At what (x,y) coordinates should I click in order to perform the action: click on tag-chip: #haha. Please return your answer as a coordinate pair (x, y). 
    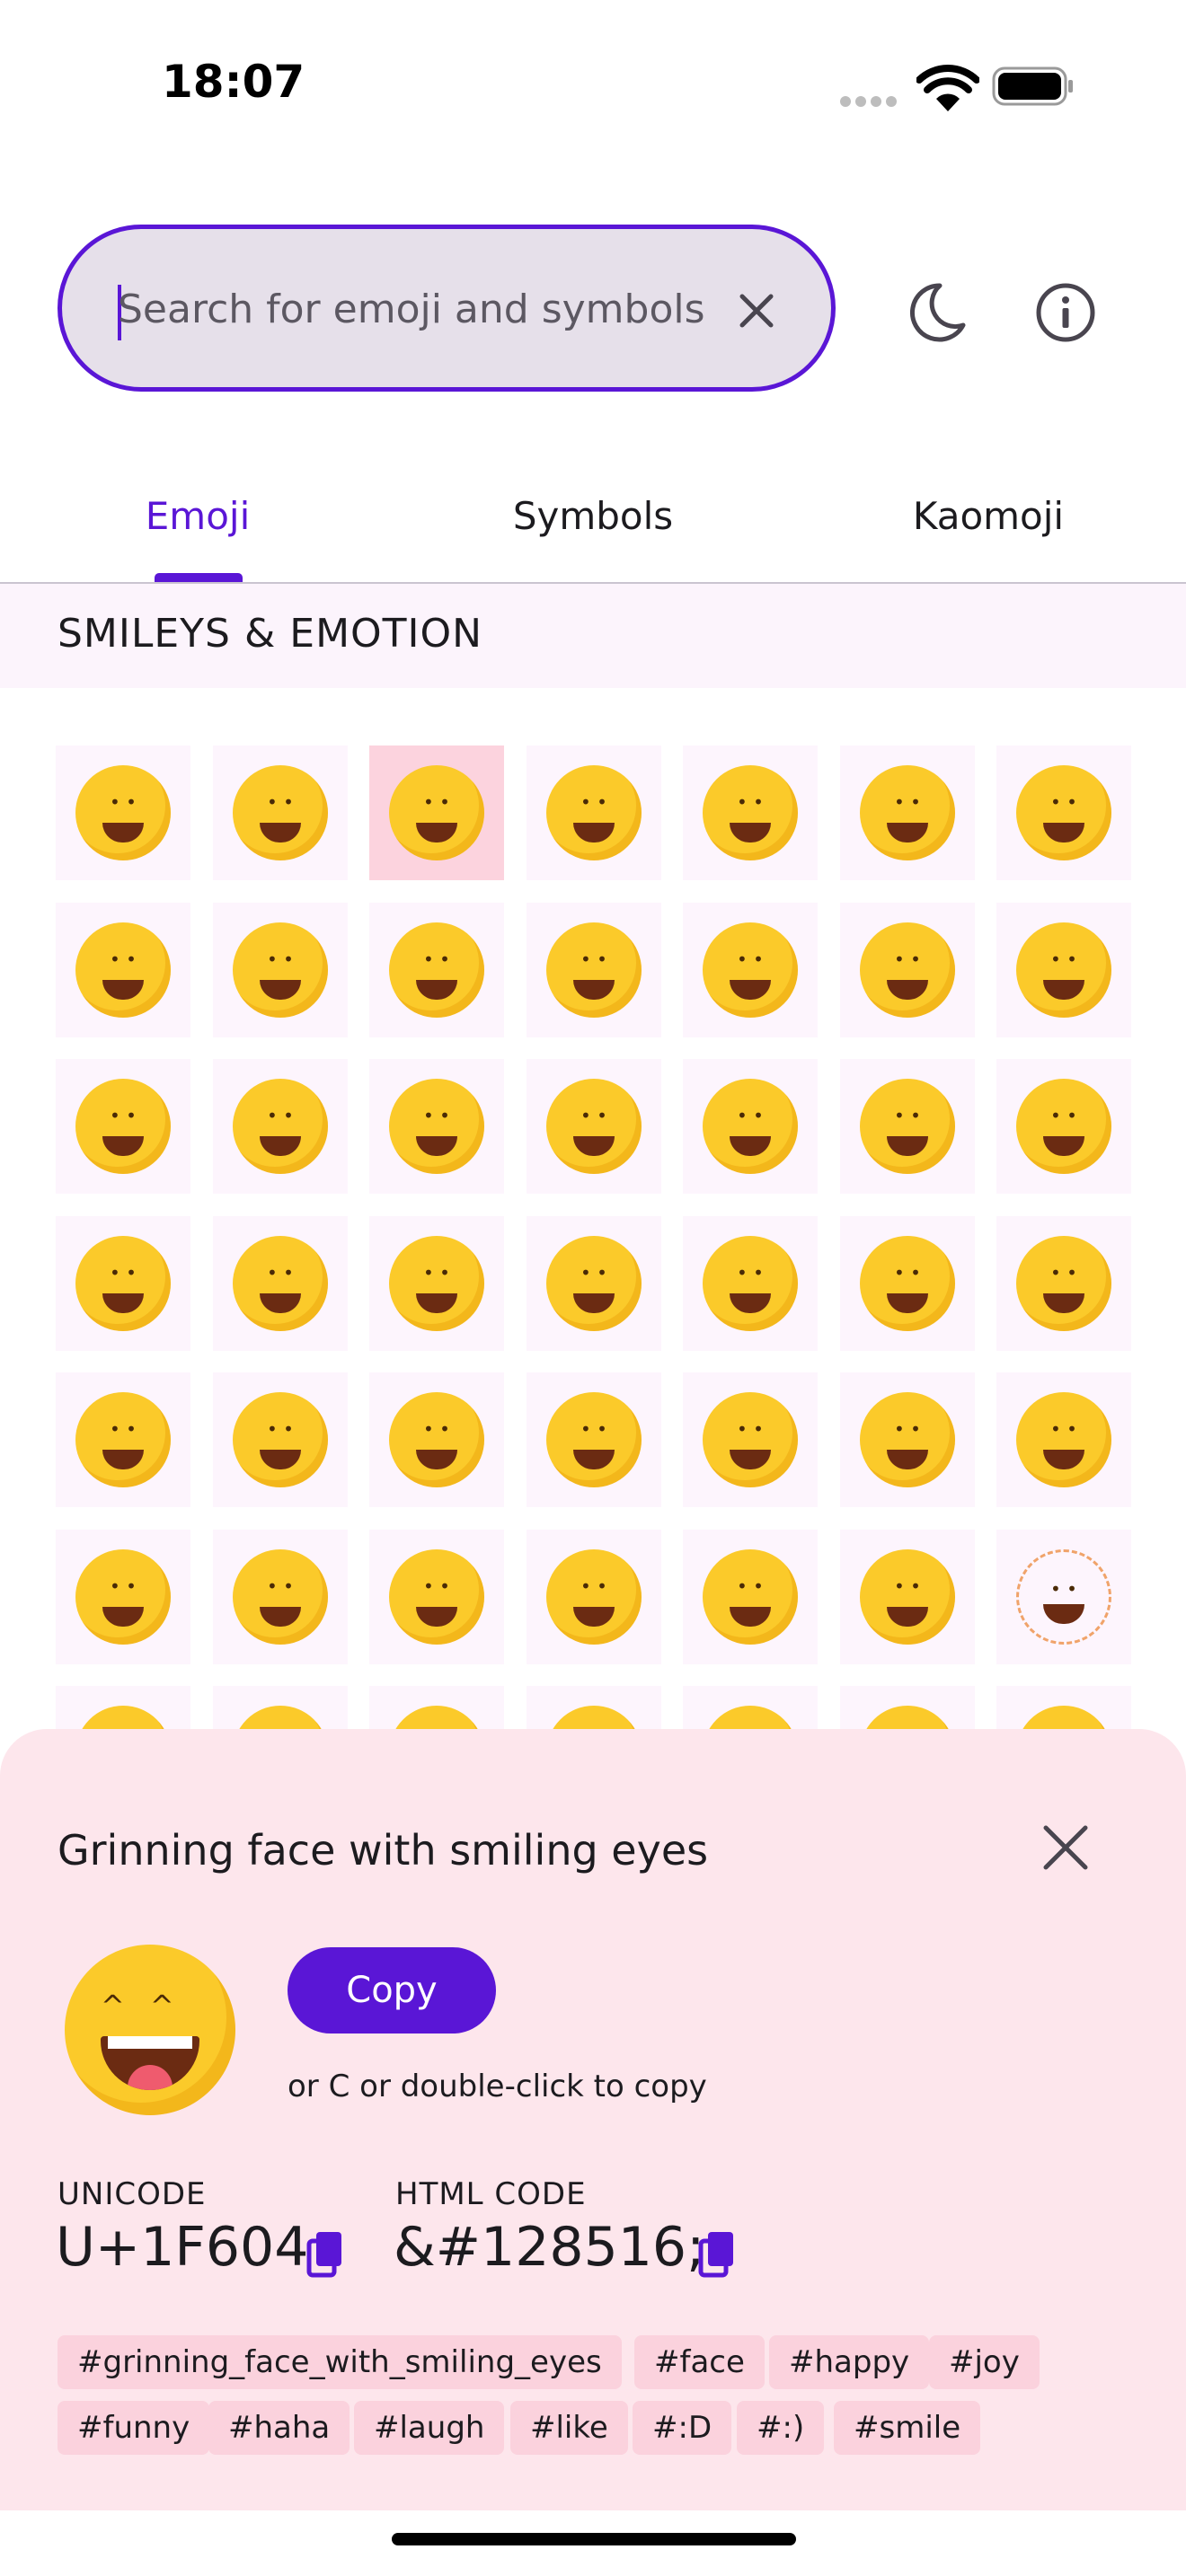
    Looking at the image, I should click on (279, 2428).